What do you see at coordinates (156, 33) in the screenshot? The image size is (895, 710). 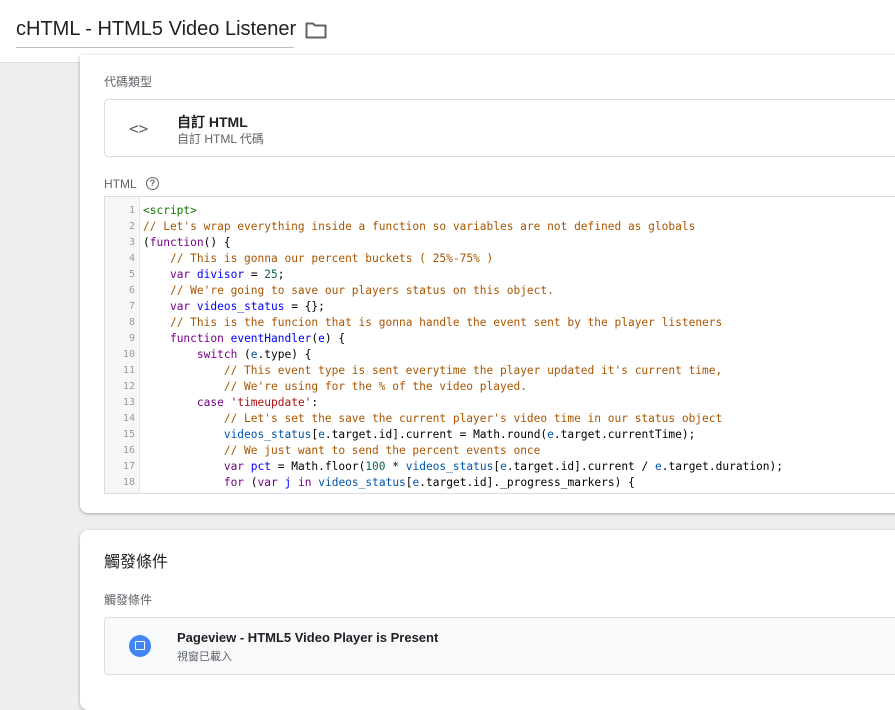 I see `tag-name-title: cHTML - HTML5 Video Listener` at bounding box center [156, 33].